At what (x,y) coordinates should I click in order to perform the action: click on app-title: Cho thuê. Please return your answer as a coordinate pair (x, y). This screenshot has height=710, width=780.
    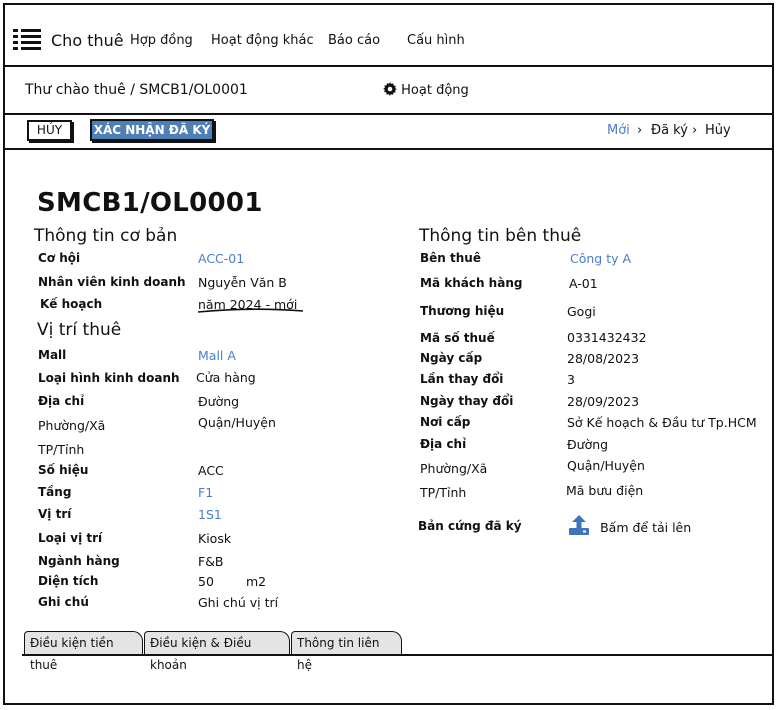
    Looking at the image, I should click on (87, 40).